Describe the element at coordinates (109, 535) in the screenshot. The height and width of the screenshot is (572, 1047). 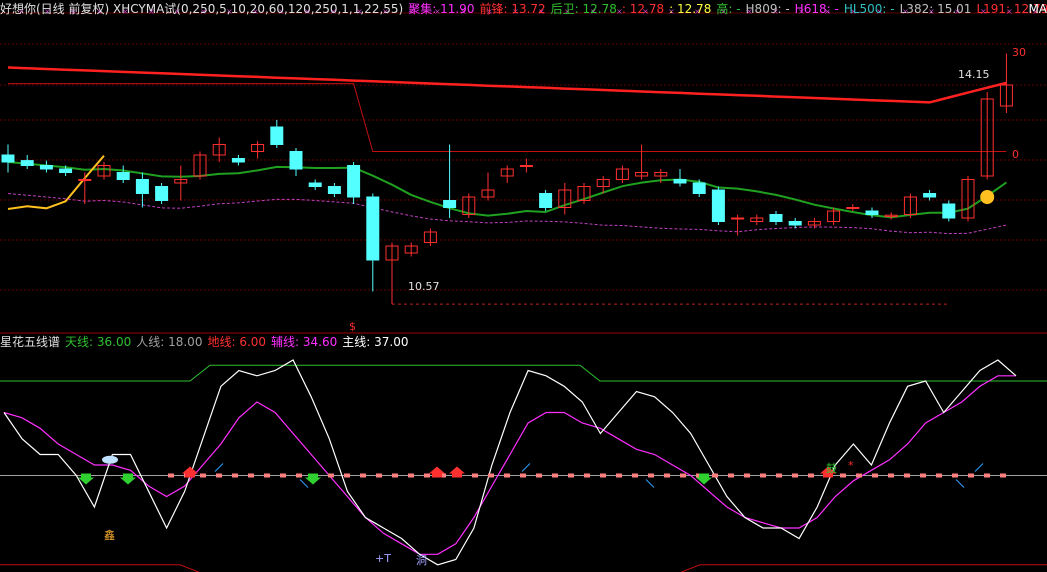
I see `sub-glyph-xin: 鑫` at that location.